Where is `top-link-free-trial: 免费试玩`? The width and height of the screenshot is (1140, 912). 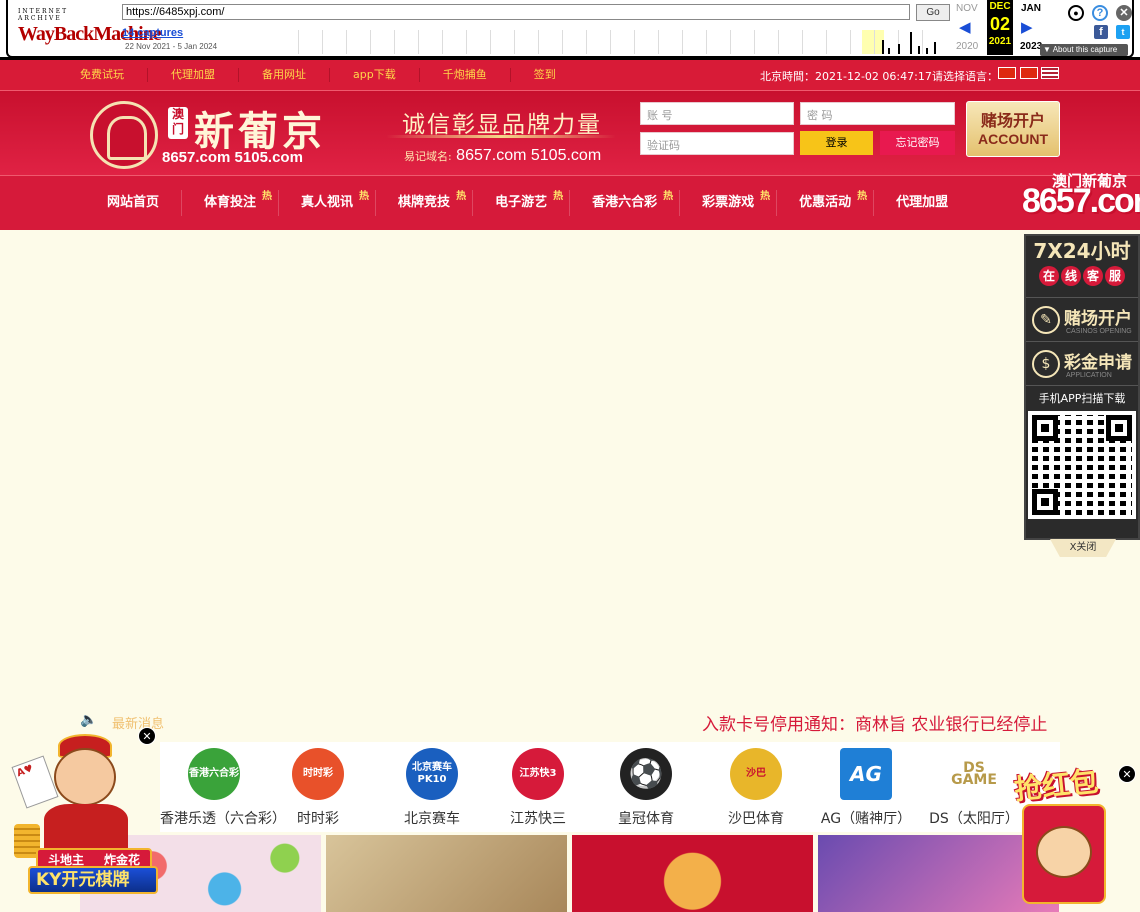 top-link-free-trial: 免费试玩 is located at coordinates (114, 75).